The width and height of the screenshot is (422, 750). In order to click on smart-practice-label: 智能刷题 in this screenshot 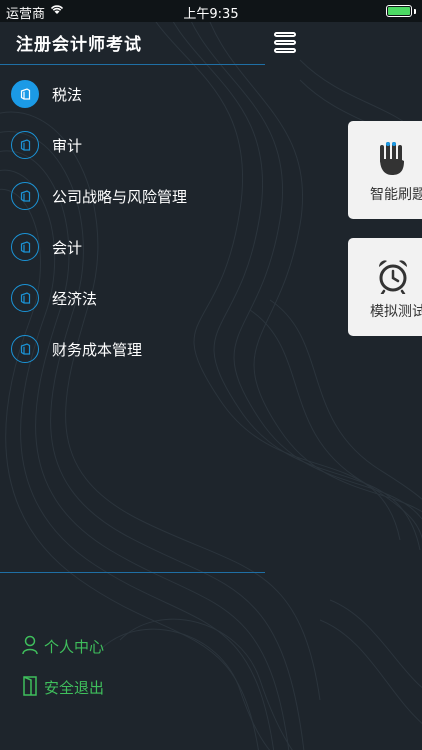, I will do `click(396, 195)`.